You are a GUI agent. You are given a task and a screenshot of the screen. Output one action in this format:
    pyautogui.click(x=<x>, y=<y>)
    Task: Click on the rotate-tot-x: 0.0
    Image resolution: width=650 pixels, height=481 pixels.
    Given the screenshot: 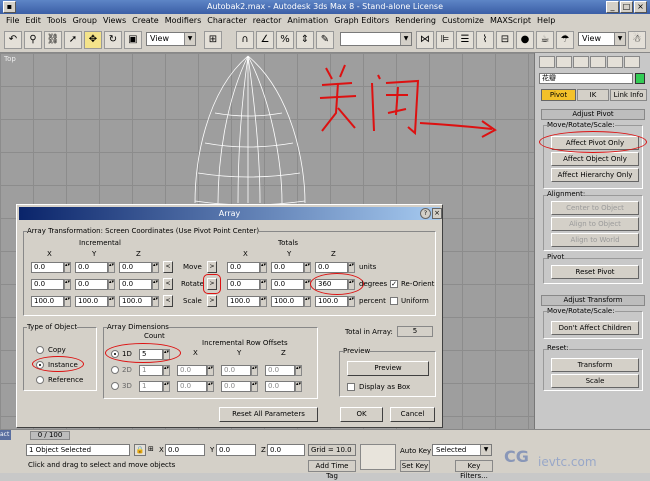 What is the action you would take?
    pyautogui.click(x=243, y=284)
    